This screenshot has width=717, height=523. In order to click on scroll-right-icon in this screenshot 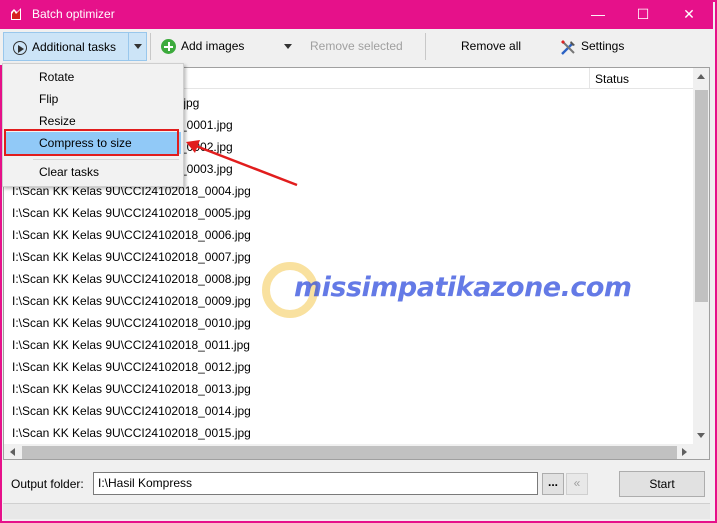, I will do `click(684, 452)`.